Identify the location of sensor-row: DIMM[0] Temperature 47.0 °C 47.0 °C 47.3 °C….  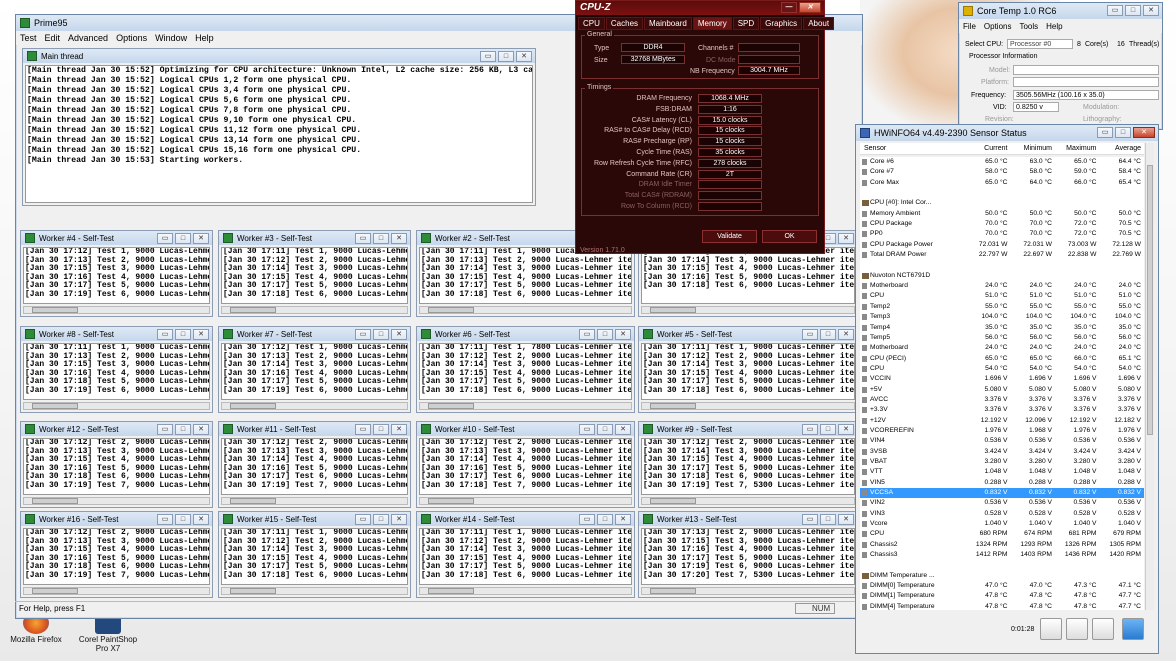
(1002, 586).